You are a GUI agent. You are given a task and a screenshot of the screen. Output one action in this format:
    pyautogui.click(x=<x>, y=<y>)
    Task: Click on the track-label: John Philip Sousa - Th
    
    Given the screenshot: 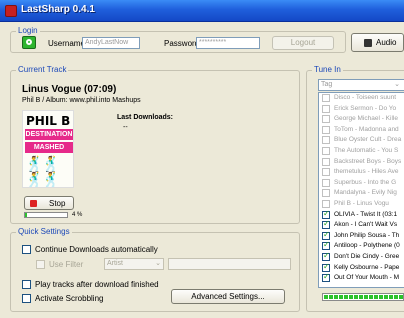 What is the action you would take?
    pyautogui.click(x=367, y=235)
    